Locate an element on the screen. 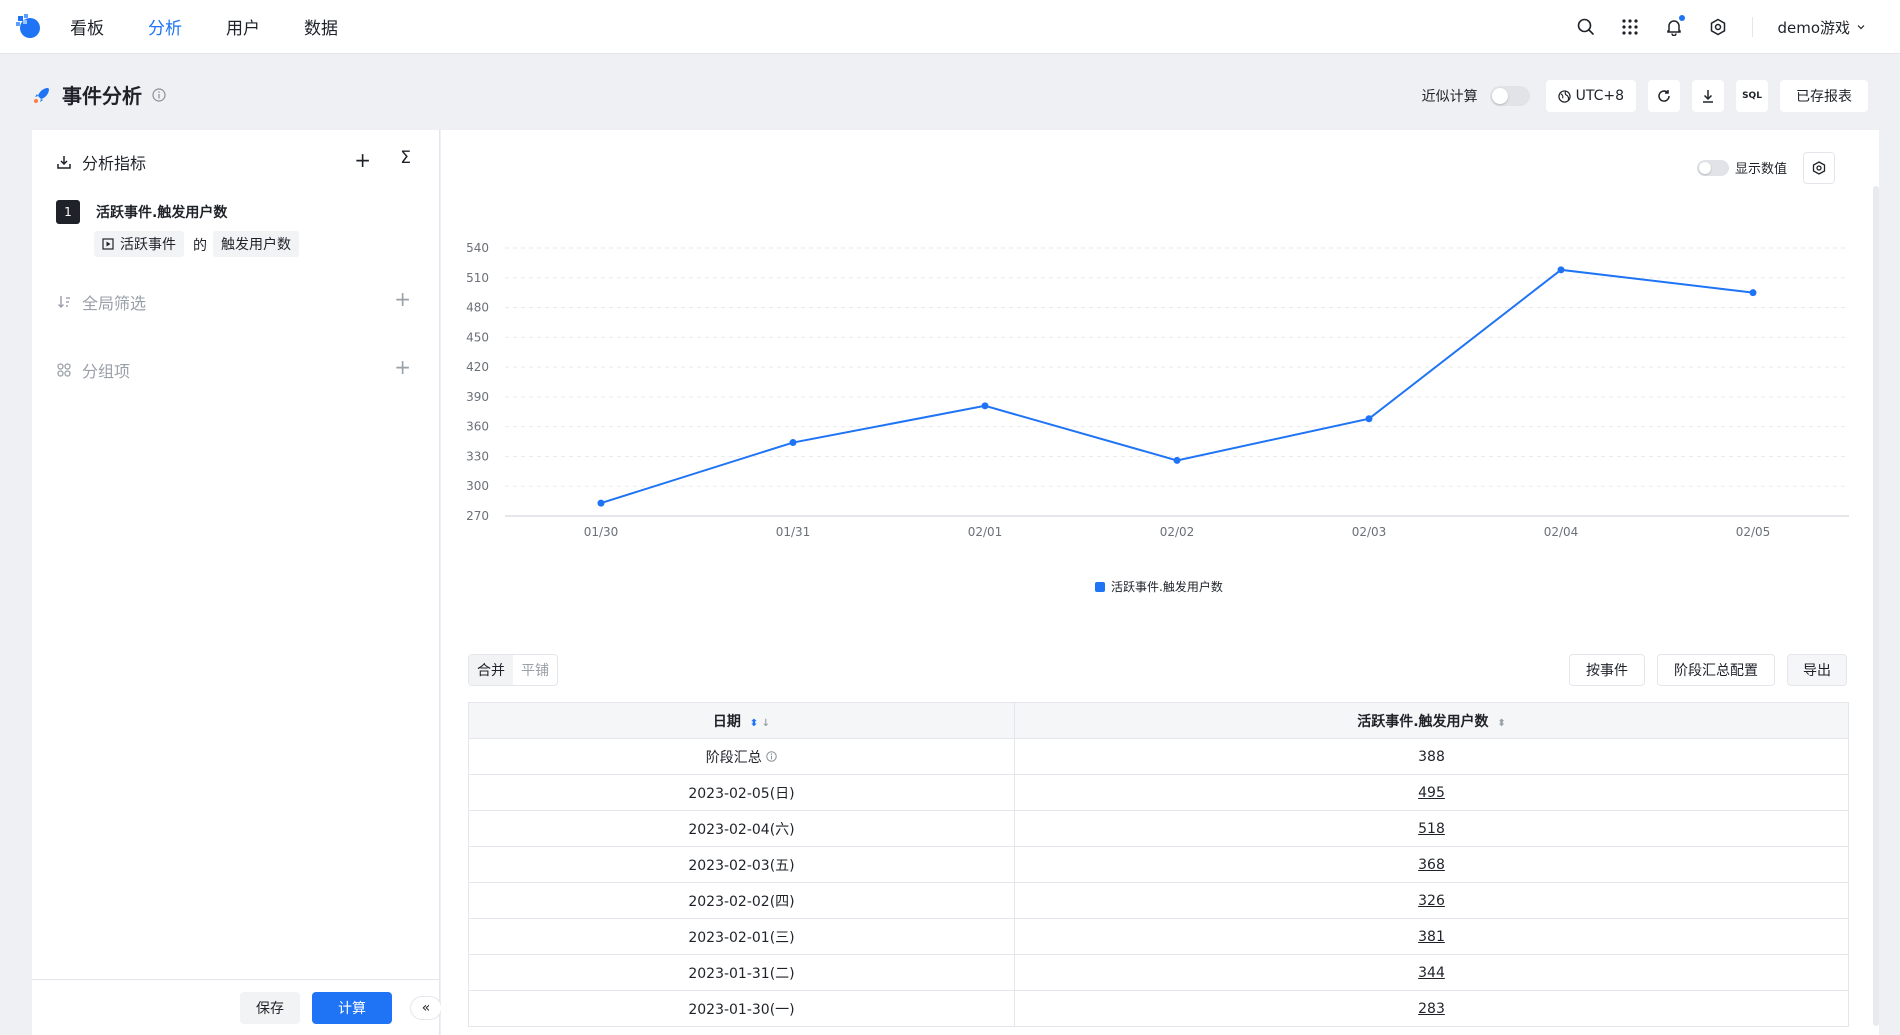 The height and width of the screenshot is (1035, 1900). value-cell: 518 is located at coordinates (1431, 828).